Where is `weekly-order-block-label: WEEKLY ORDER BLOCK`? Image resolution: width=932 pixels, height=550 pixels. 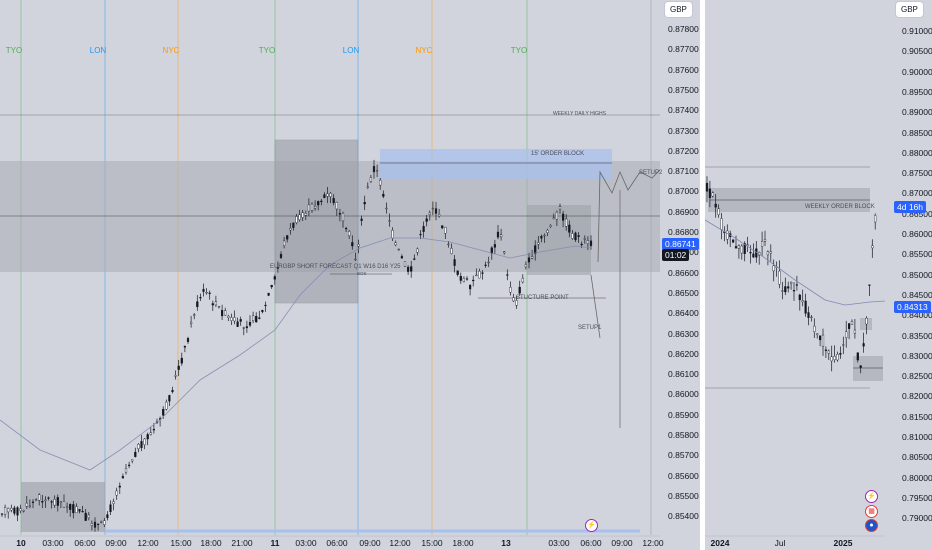 weekly-order-block-label: WEEKLY ORDER BLOCK is located at coordinates (840, 207).